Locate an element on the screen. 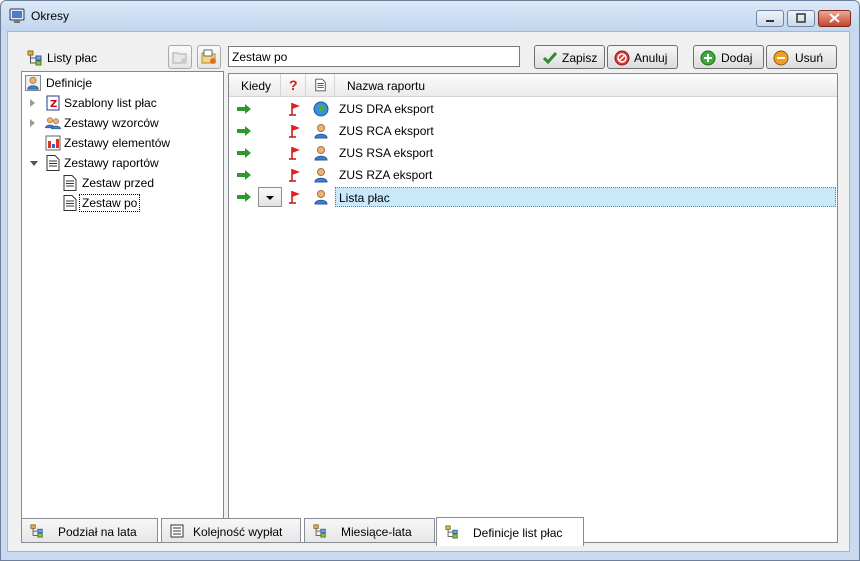 This screenshot has width=860, height=561. tab-label: Definicje list płac is located at coordinates (518, 533).